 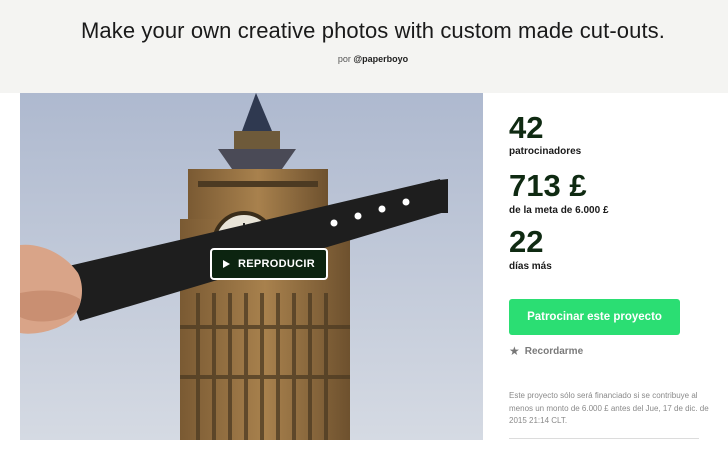 I want to click on backers-count: 42, so click(x=526, y=127).